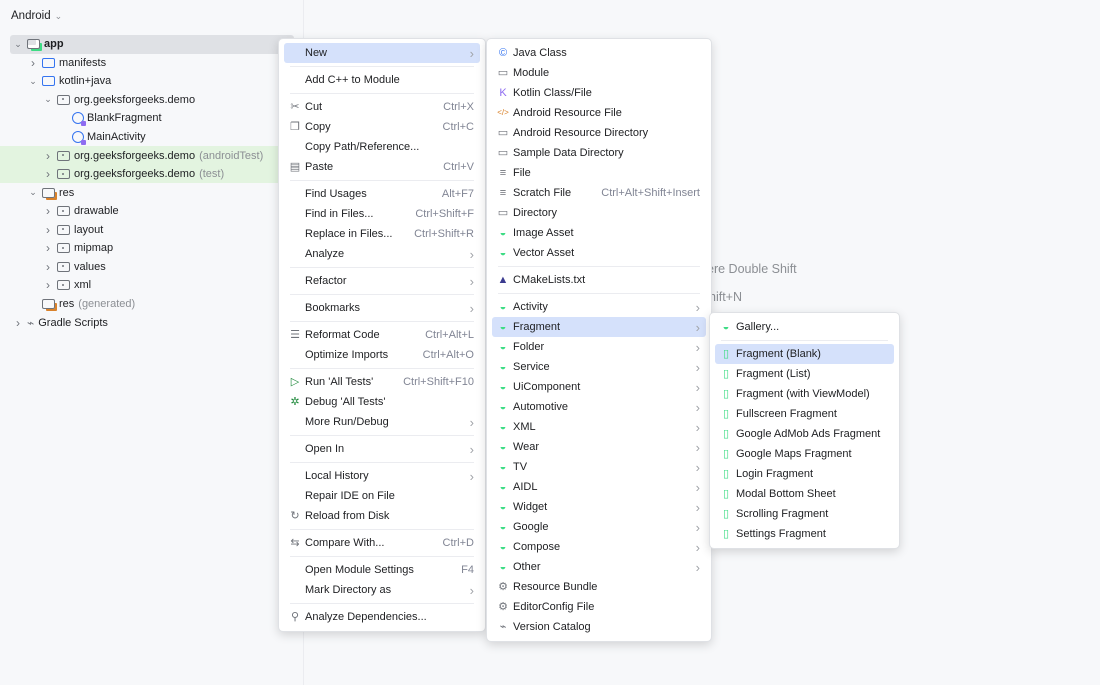 Image resolution: width=1100 pixels, height=685 pixels. I want to click on menu-item-refactor: Refactor ›, so click(382, 281).